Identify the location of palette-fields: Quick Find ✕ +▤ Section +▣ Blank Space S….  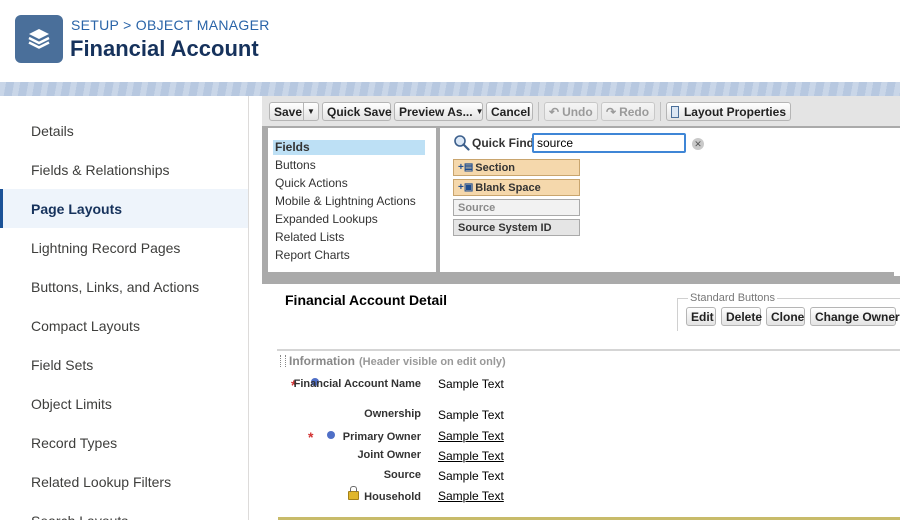
(670, 200).